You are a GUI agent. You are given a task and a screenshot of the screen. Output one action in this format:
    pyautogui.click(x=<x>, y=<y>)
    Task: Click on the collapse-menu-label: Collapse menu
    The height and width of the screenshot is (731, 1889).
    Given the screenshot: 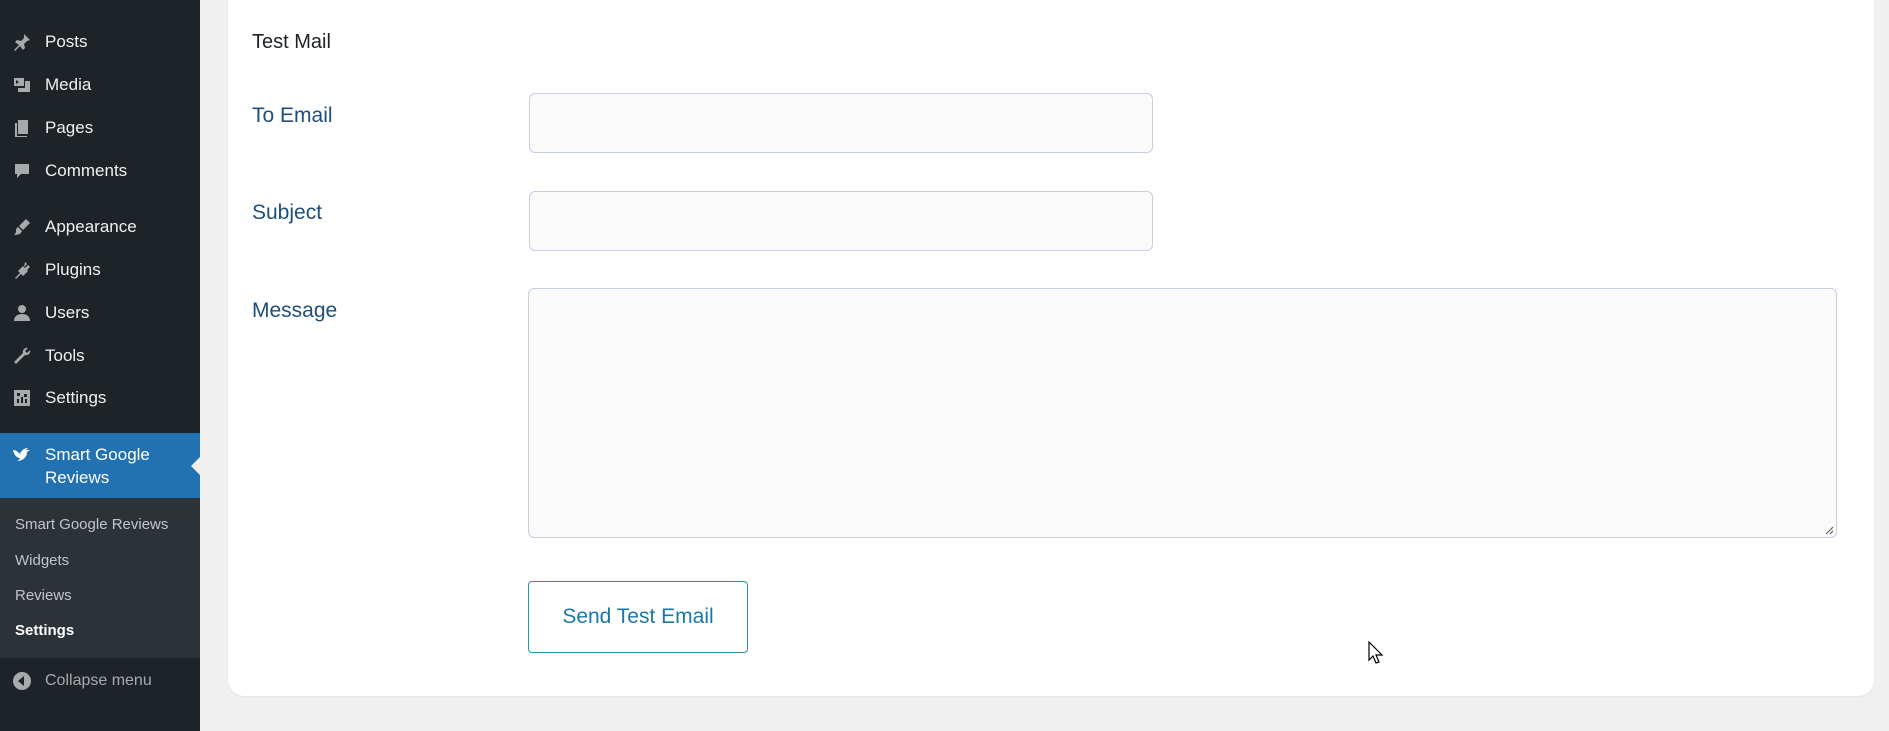 What is the action you would take?
    pyautogui.click(x=98, y=680)
    